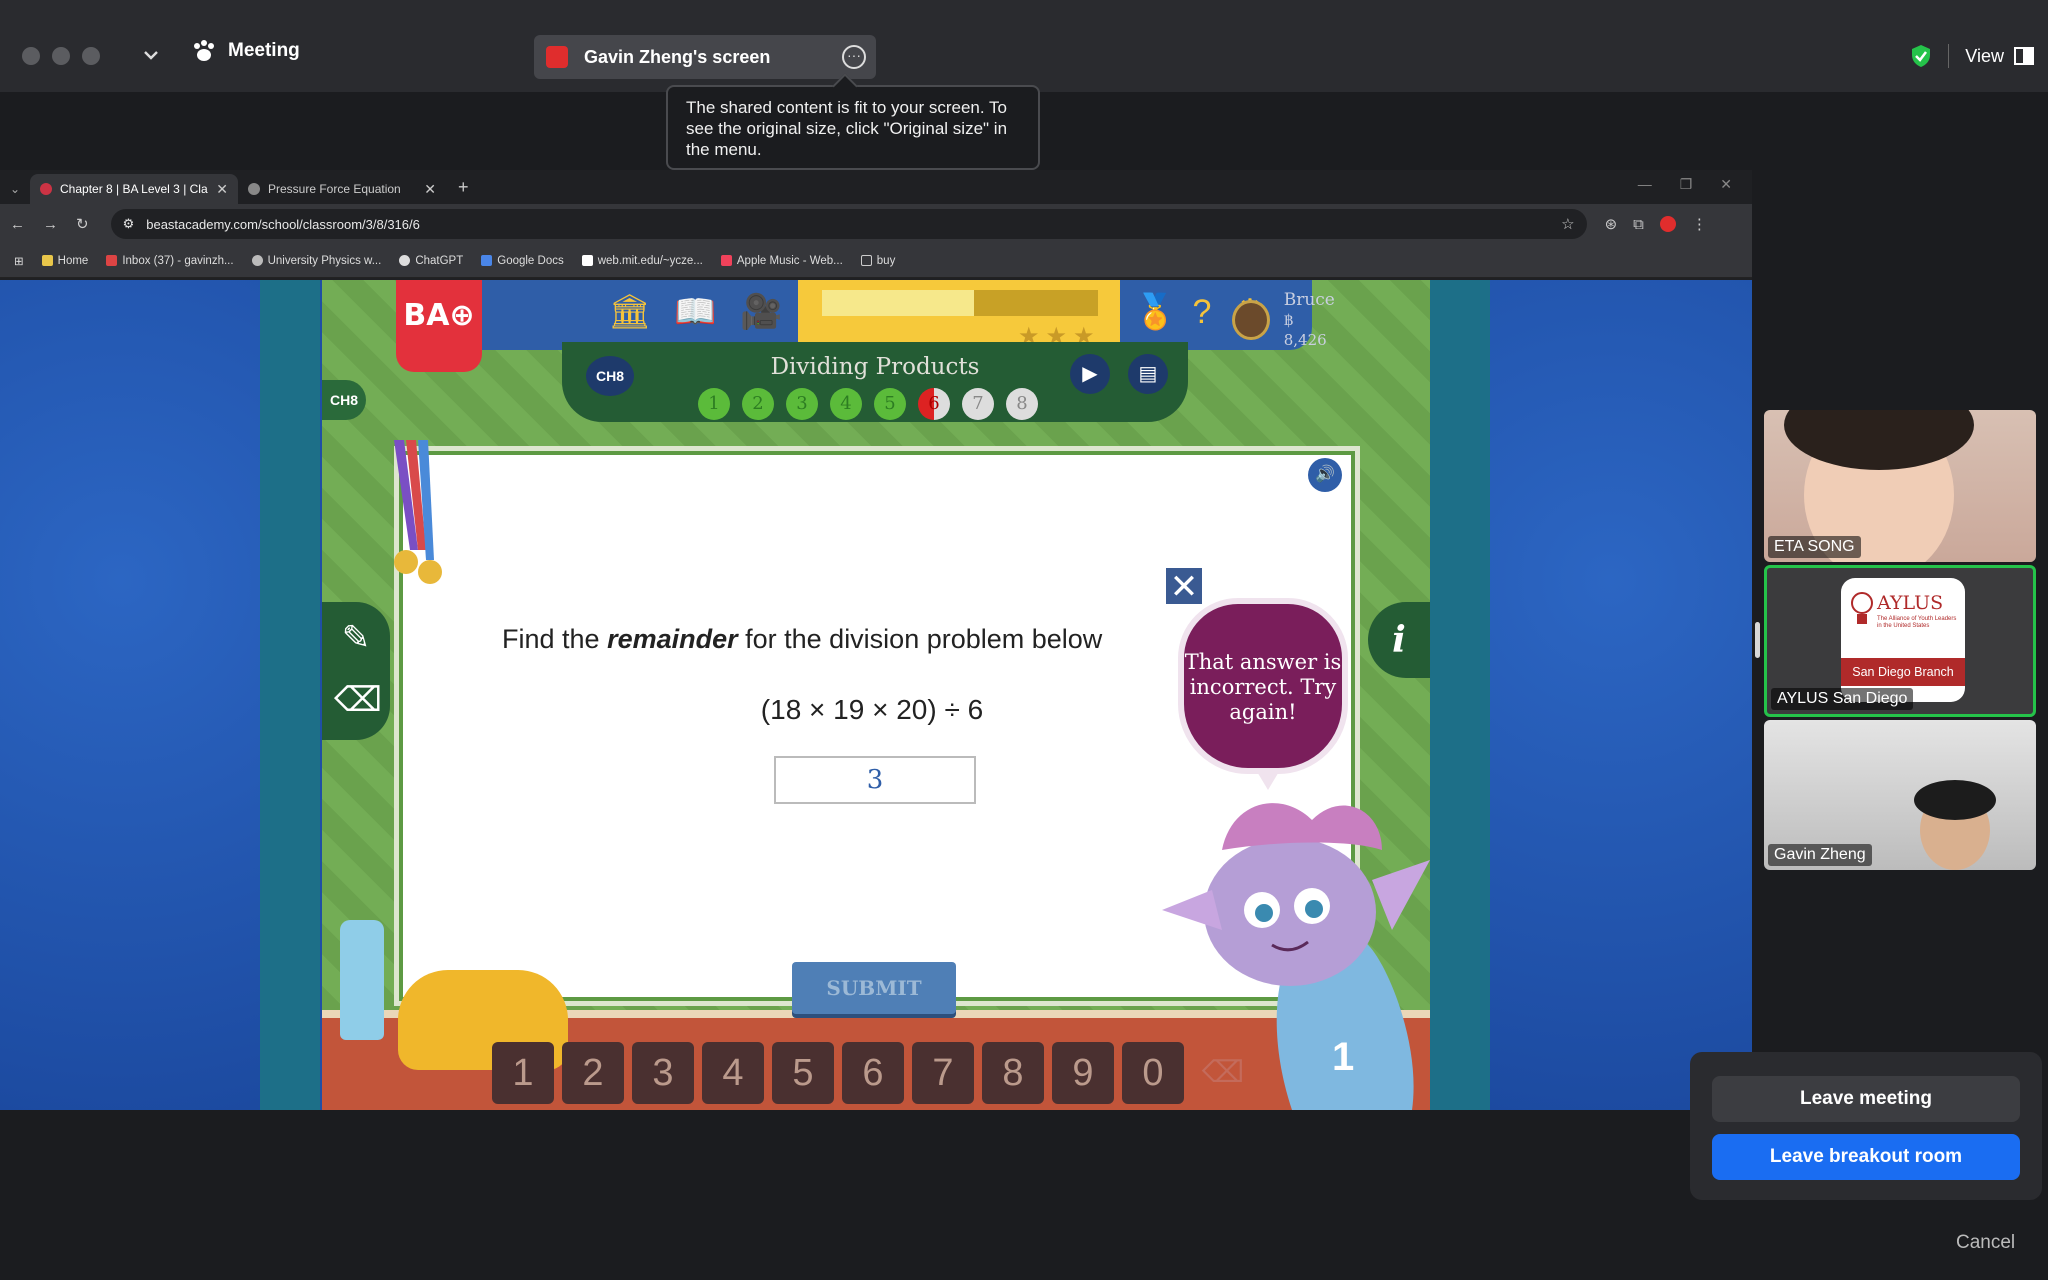  What do you see at coordinates (695, 312) in the screenshot?
I see `book-icon: 📖` at bounding box center [695, 312].